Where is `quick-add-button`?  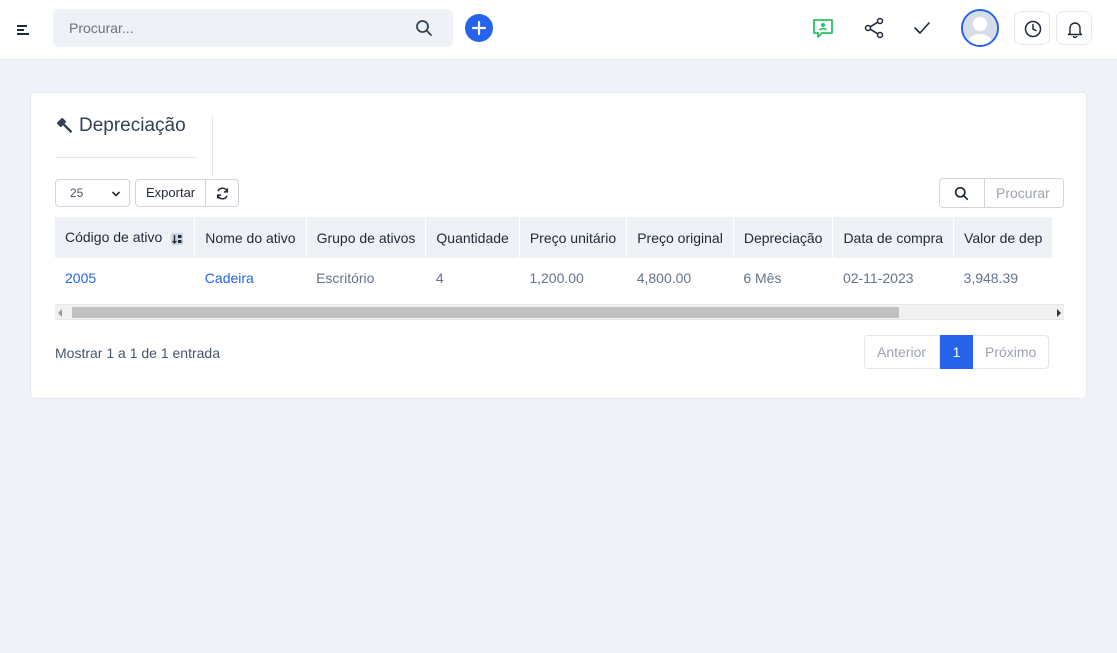
quick-add-button is located at coordinates (479, 28).